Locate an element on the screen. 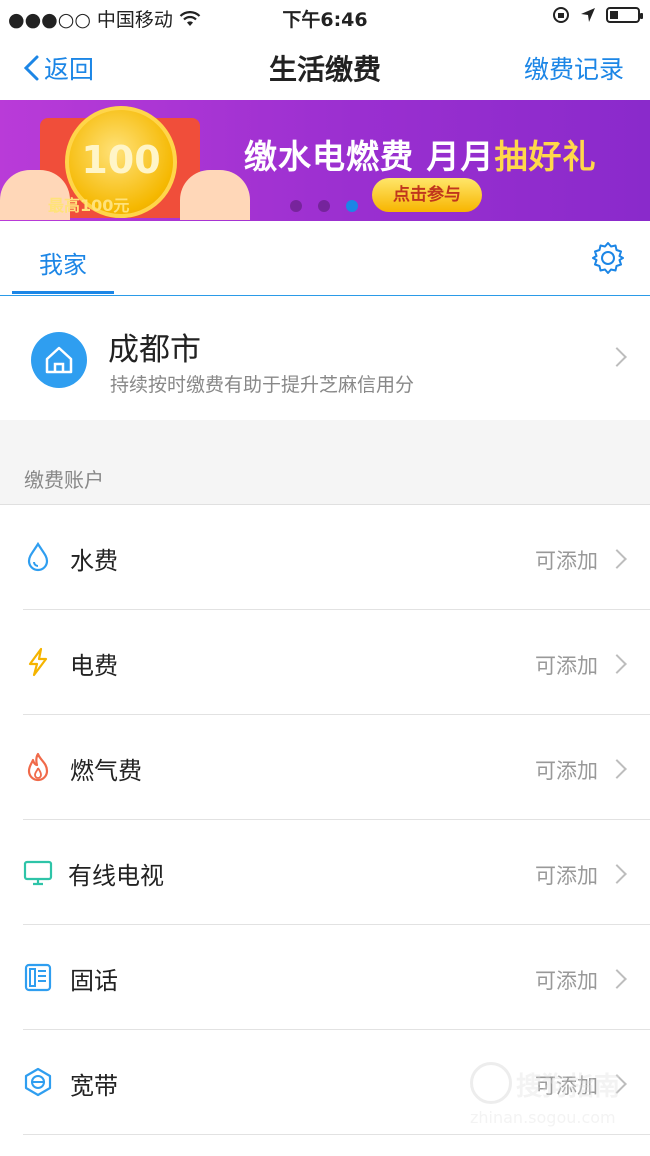 This screenshot has width=650, height=1156. list-item-water: 水费 可添加 is located at coordinates (325, 557).